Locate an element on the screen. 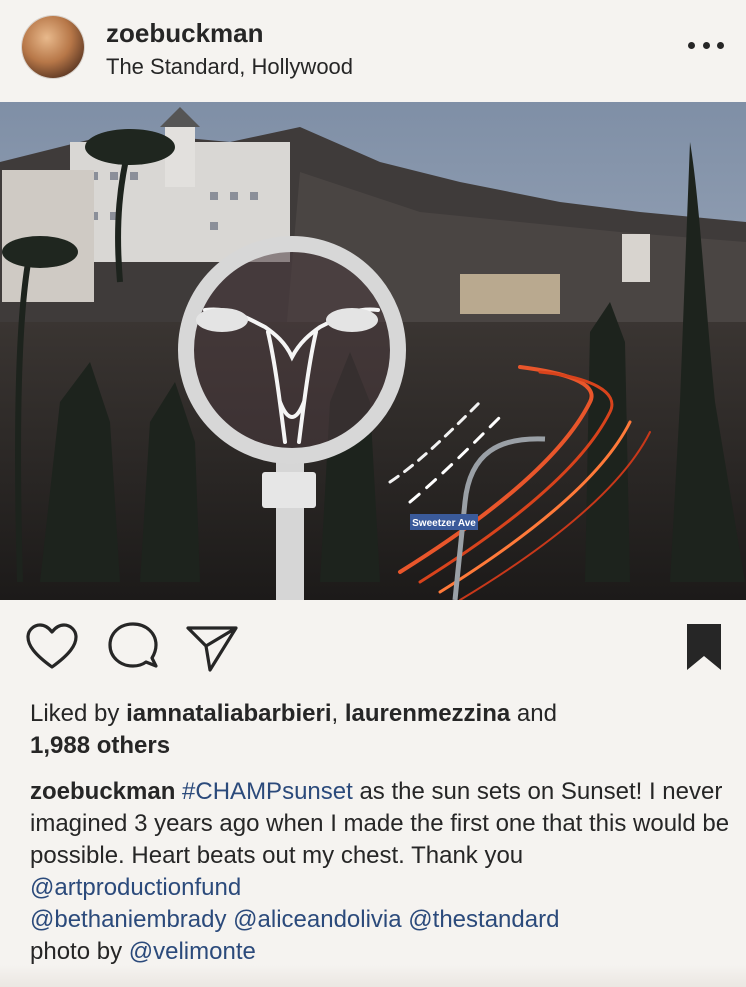  avatar is located at coordinates (53, 47).